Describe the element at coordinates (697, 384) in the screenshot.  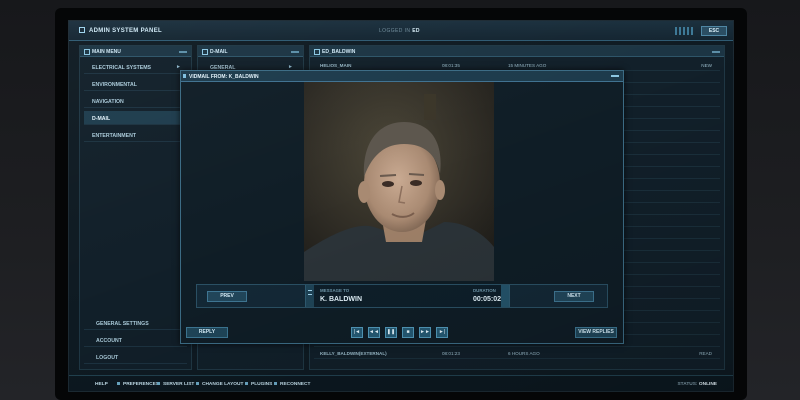
I see `status-indicator: STATUS: ONLINE` at that location.